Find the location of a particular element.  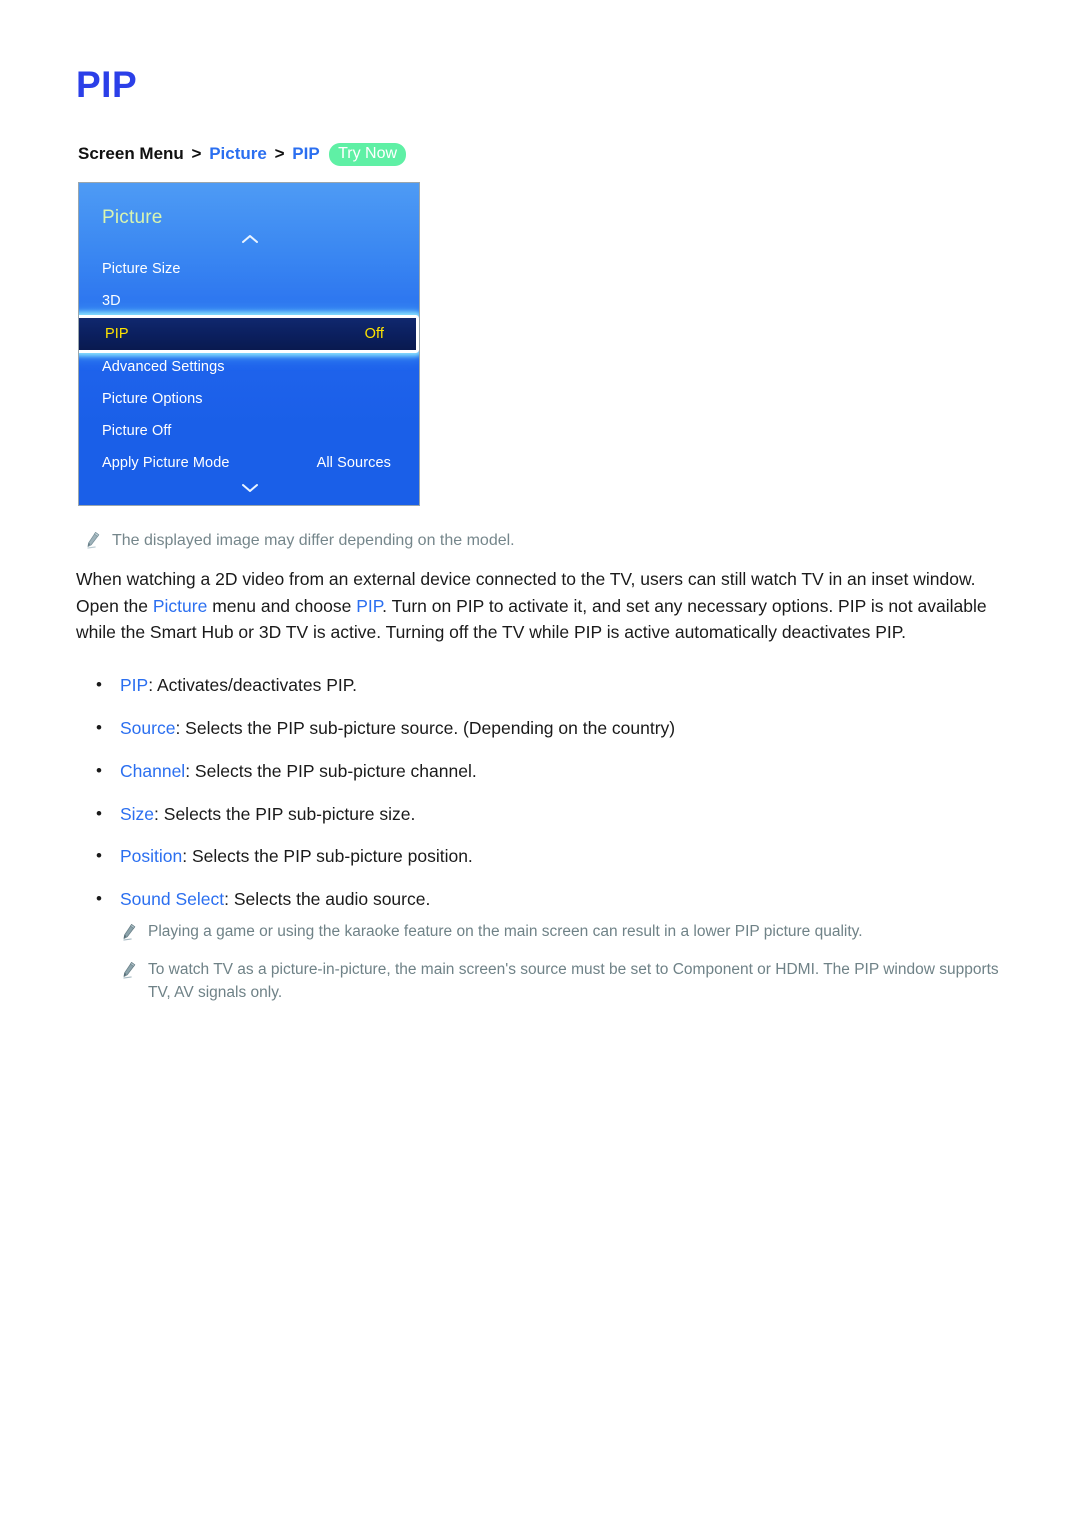

list-item-term: Position is located at coordinates (151, 856).